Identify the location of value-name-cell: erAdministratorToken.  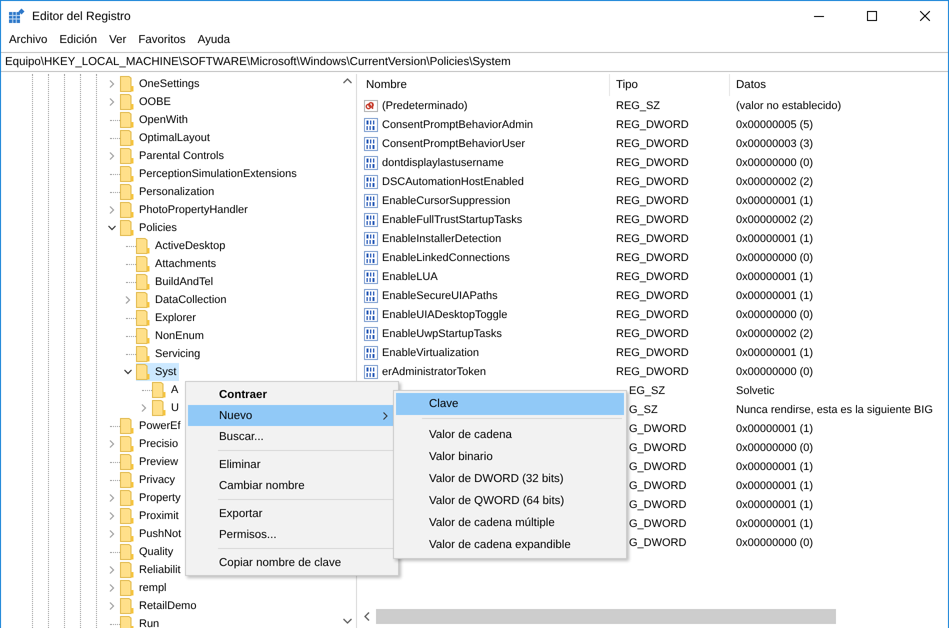
(485, 371).